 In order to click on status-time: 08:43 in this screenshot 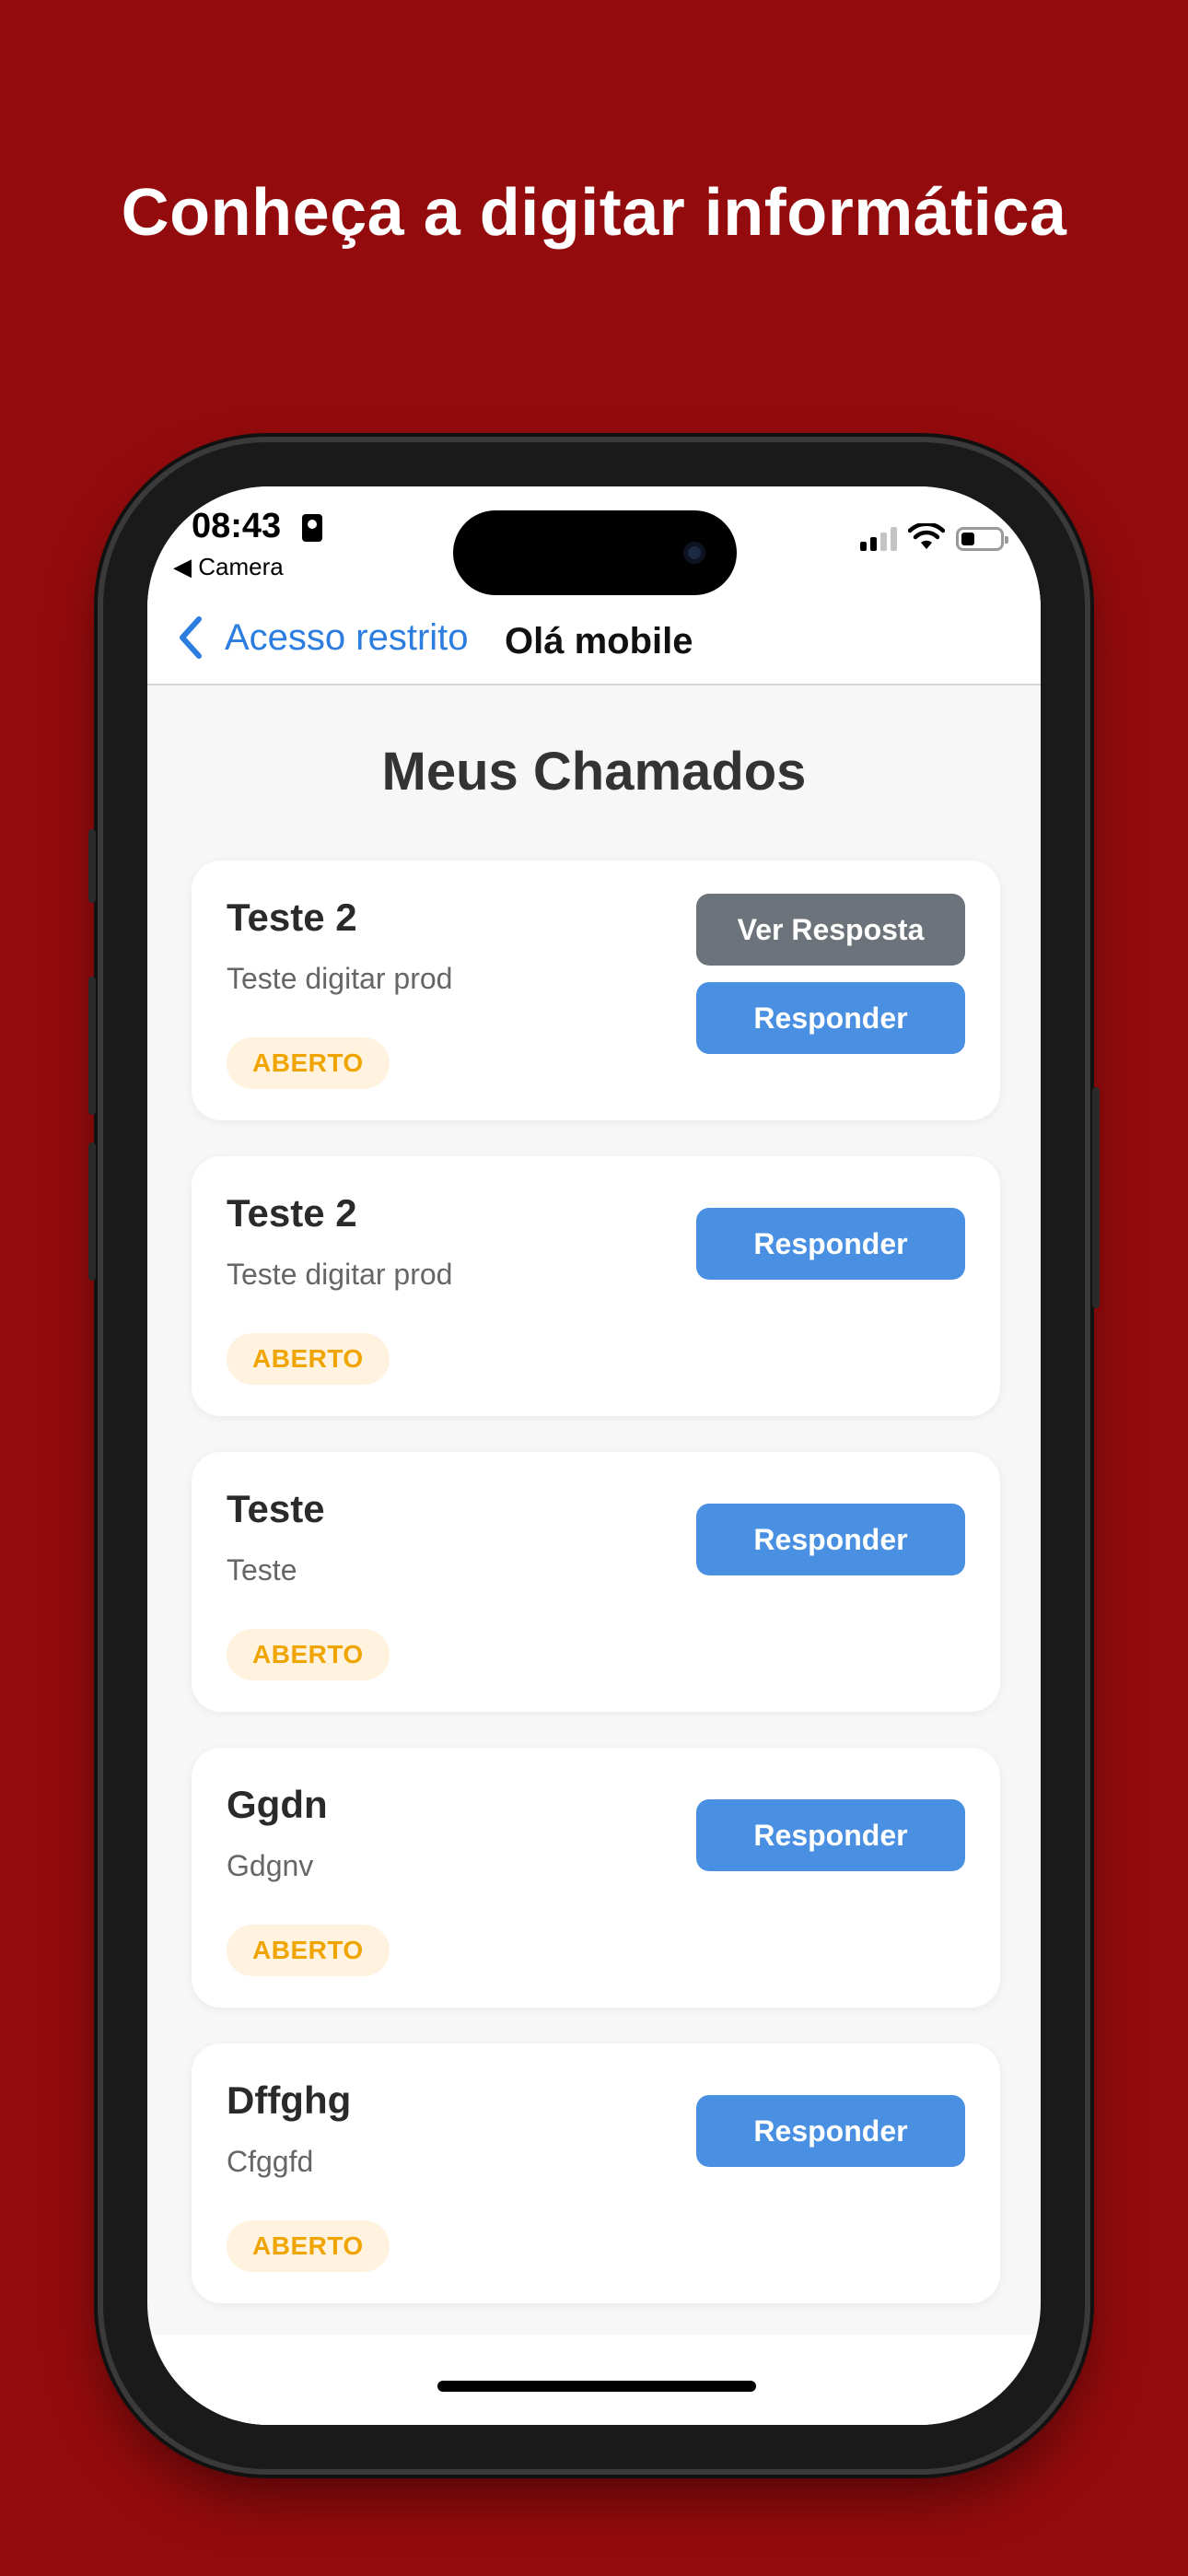, I will do `click(237, 526)`.